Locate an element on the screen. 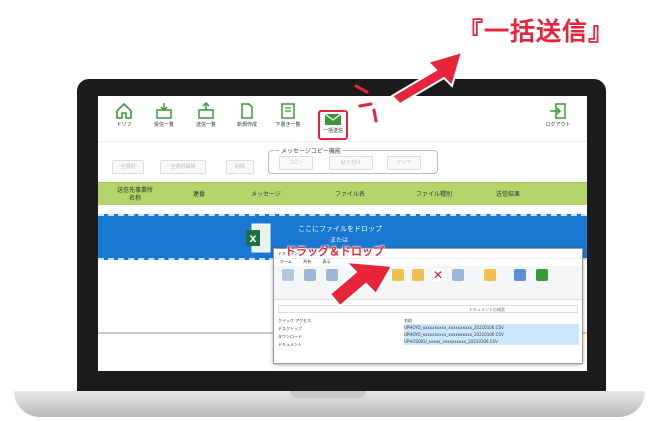 The height and width of the screenshot is (421, 659). toolbar-label: 送信一覧 is located at coordinates (205, 125).